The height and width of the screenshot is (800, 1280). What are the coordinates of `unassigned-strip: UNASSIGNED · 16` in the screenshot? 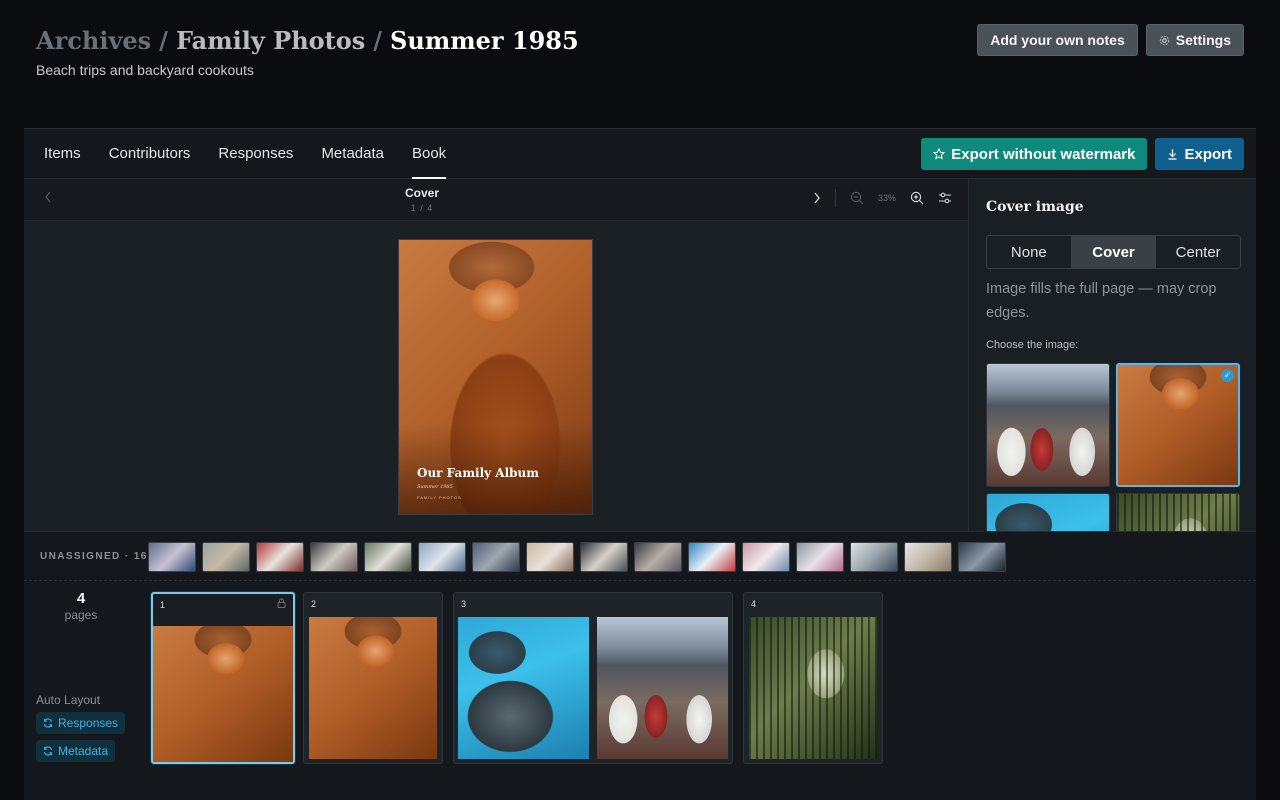 It's located at (640, 556).